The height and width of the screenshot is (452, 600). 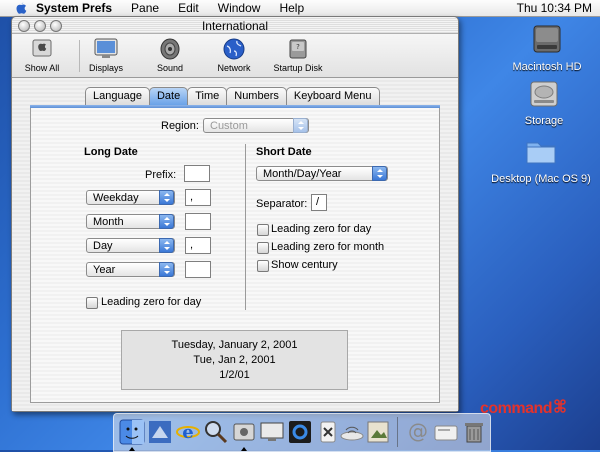 I want to click on svg-text: e, so click(x=187, y=432).